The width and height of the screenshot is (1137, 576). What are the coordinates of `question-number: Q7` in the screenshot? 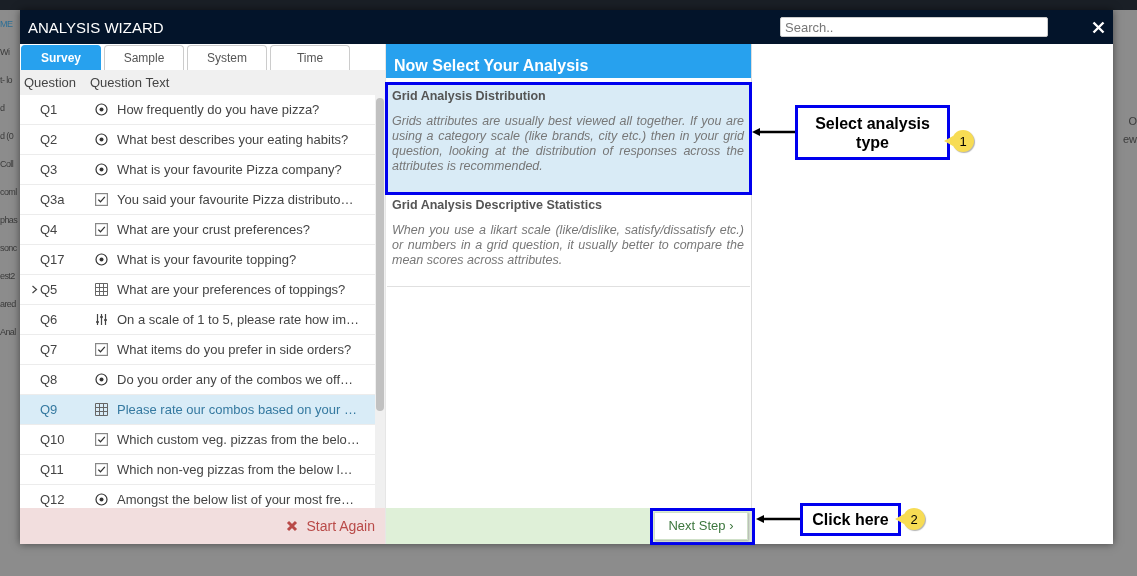 It's located at (49, 349).